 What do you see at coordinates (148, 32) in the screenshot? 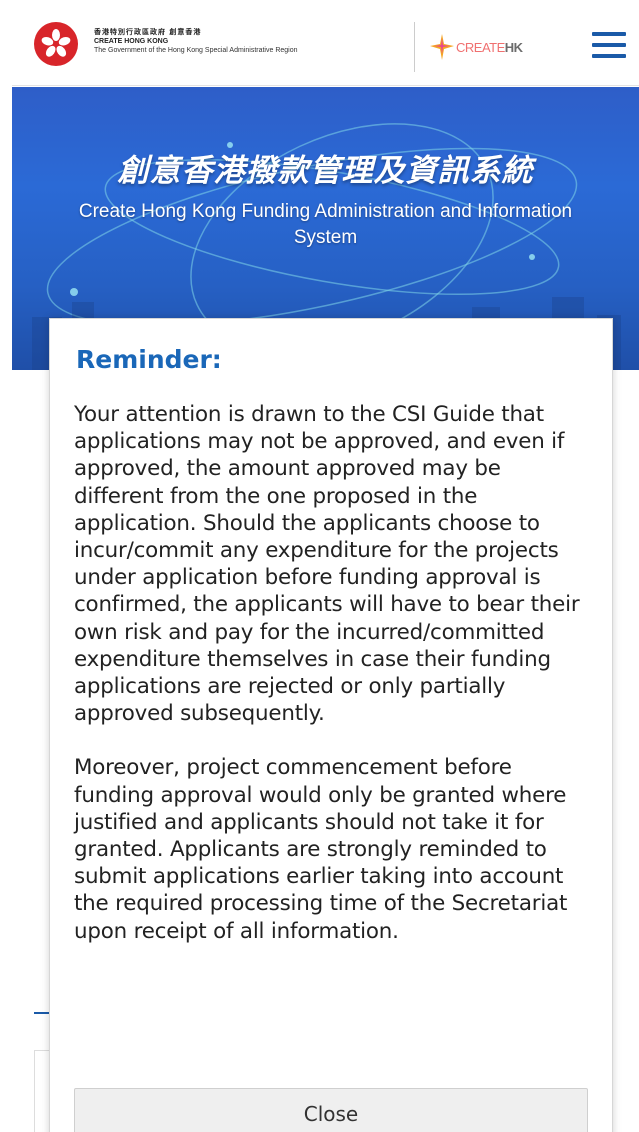
I see `gov-name-zh: 香港特別行政區政府 創意香港` at bounding box center [148, 32].